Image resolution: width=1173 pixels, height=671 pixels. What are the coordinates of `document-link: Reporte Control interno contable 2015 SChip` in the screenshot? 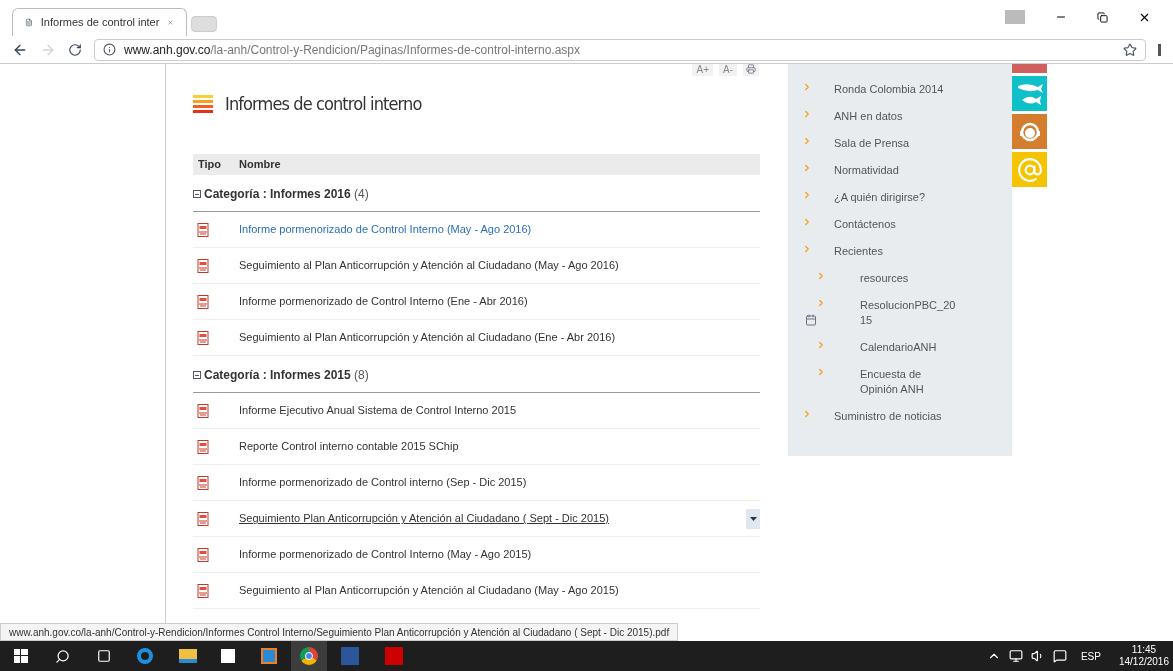 It's located at (349, 446).